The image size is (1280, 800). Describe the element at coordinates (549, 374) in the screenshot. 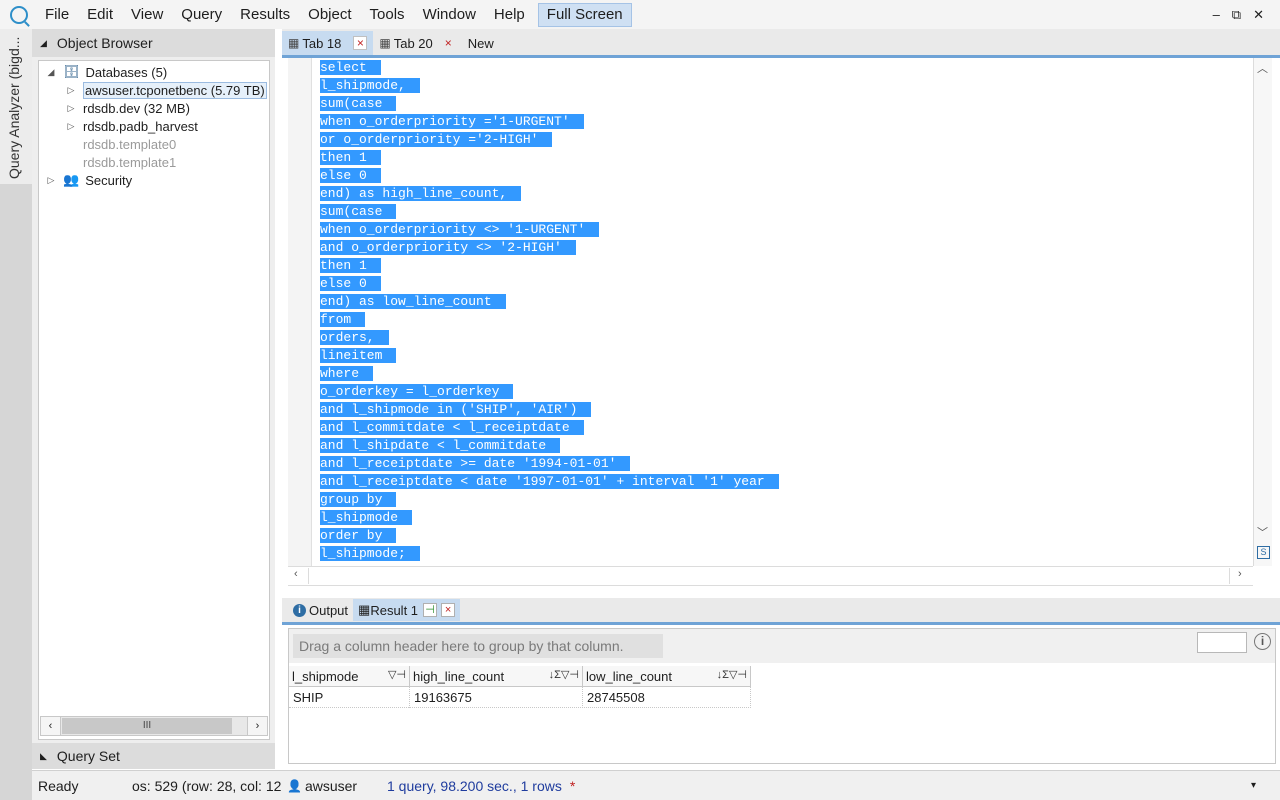

I see `code-line: where` at that location.